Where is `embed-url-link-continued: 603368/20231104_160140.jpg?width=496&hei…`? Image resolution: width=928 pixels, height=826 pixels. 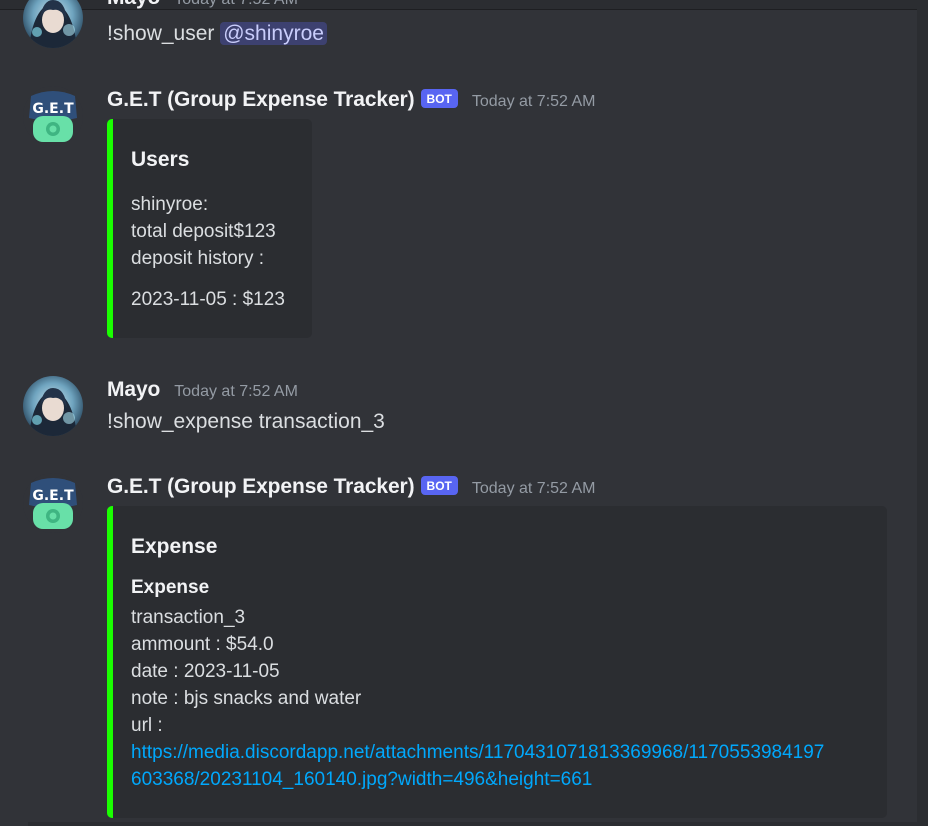 embed-url-link-continued: 603368/20231104_160140.jpg?width=496&hei… is located at coordinates (361, 780).